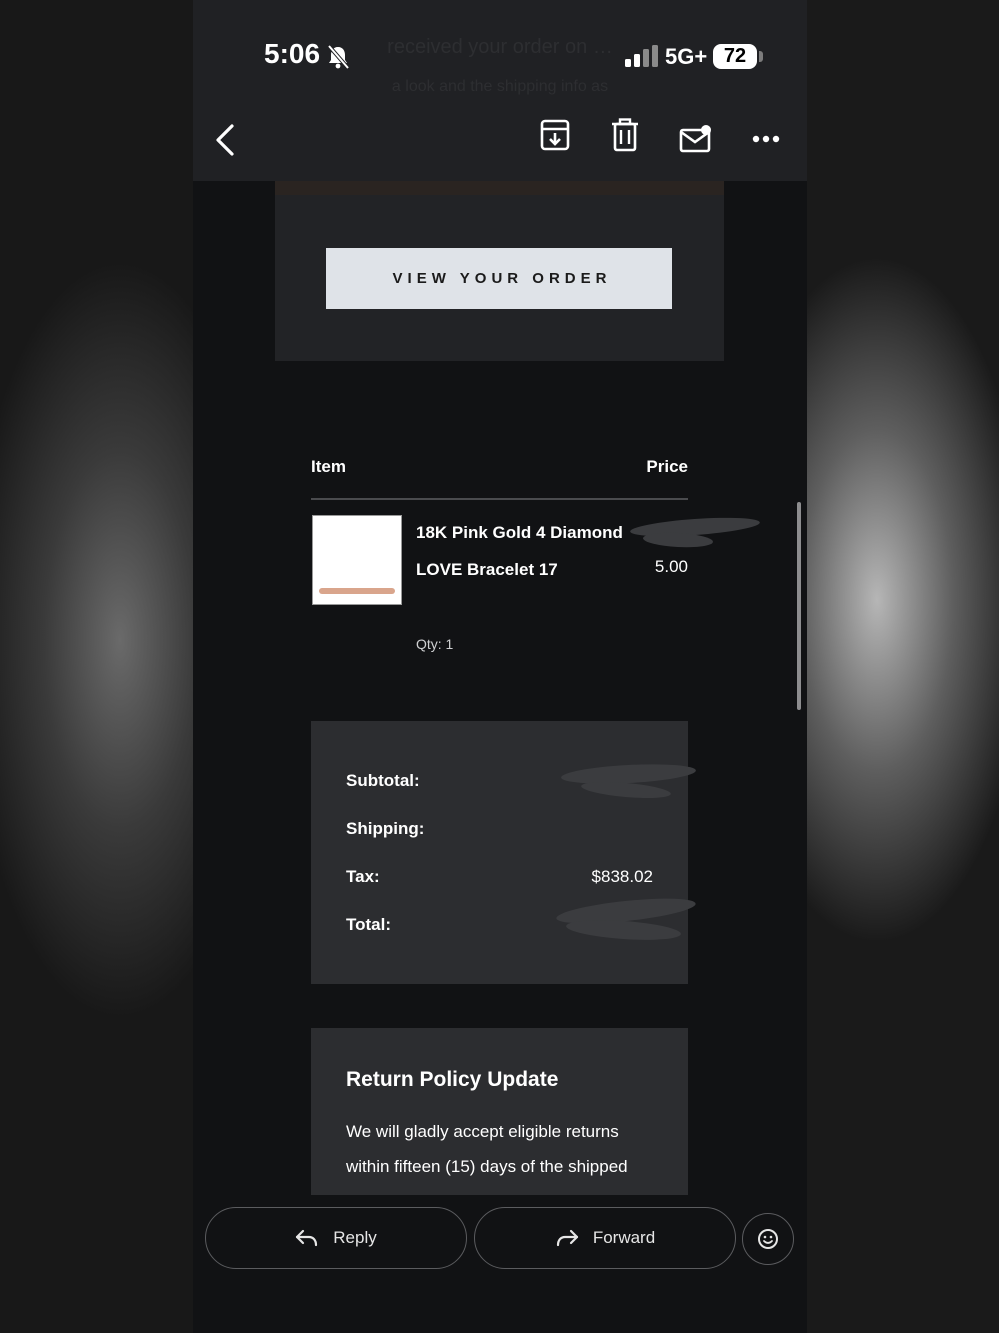 This screenshot has height=1333, width=999. I want to click on battery-tip, so click(761, 56).